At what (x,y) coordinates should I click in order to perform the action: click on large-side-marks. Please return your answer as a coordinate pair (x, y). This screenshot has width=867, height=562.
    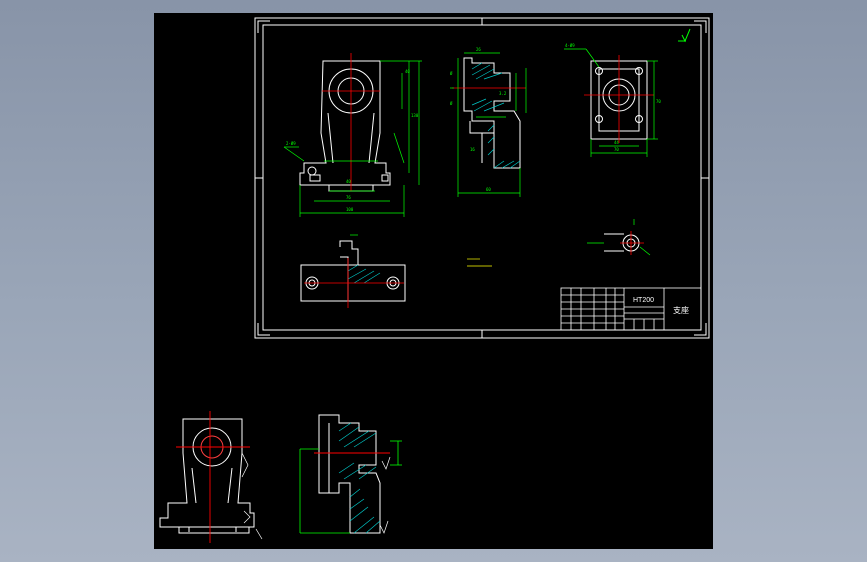
    Looking at the image, I should click on (385, 495).